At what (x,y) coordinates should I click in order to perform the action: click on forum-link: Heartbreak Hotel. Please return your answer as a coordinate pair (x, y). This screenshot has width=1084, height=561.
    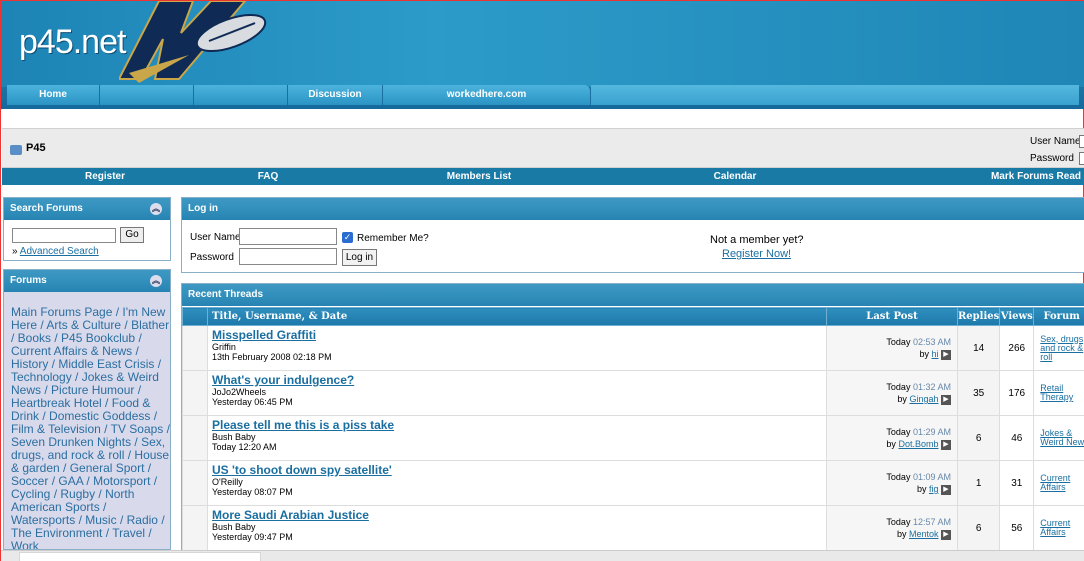
    Looking at the image, I should click on (56, 403).